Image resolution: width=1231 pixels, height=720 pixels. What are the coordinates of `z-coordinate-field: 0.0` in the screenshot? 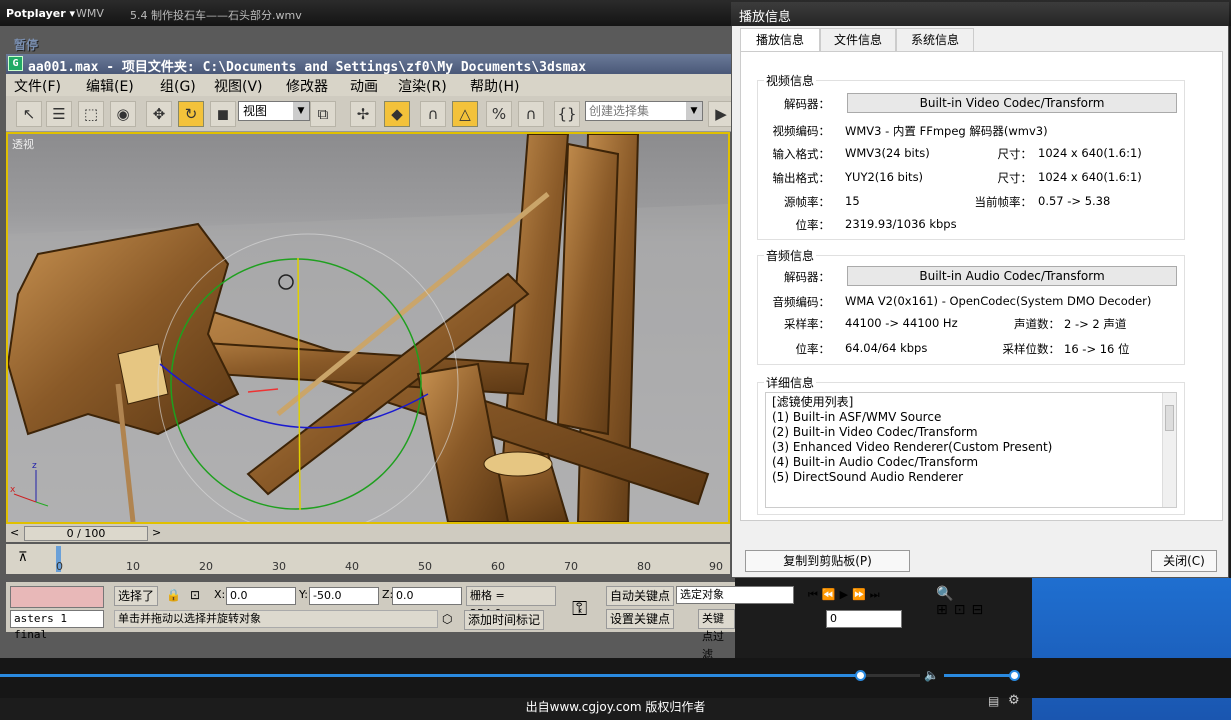 It's located at (427, 596).